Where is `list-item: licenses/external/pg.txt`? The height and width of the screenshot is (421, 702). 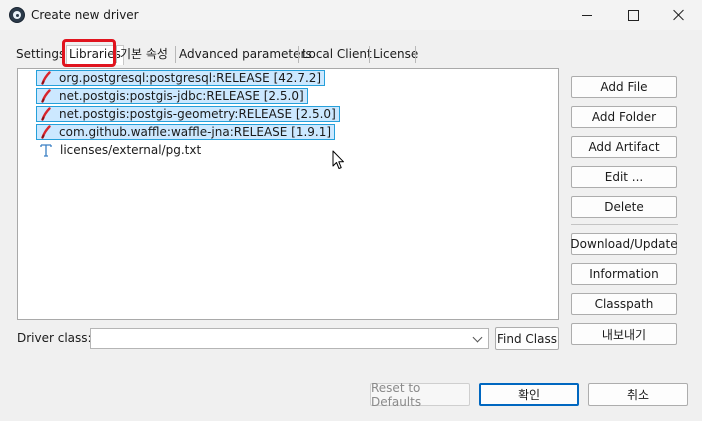 list-item: licenses/external/pg.txt is located at coordinates (120, 150).